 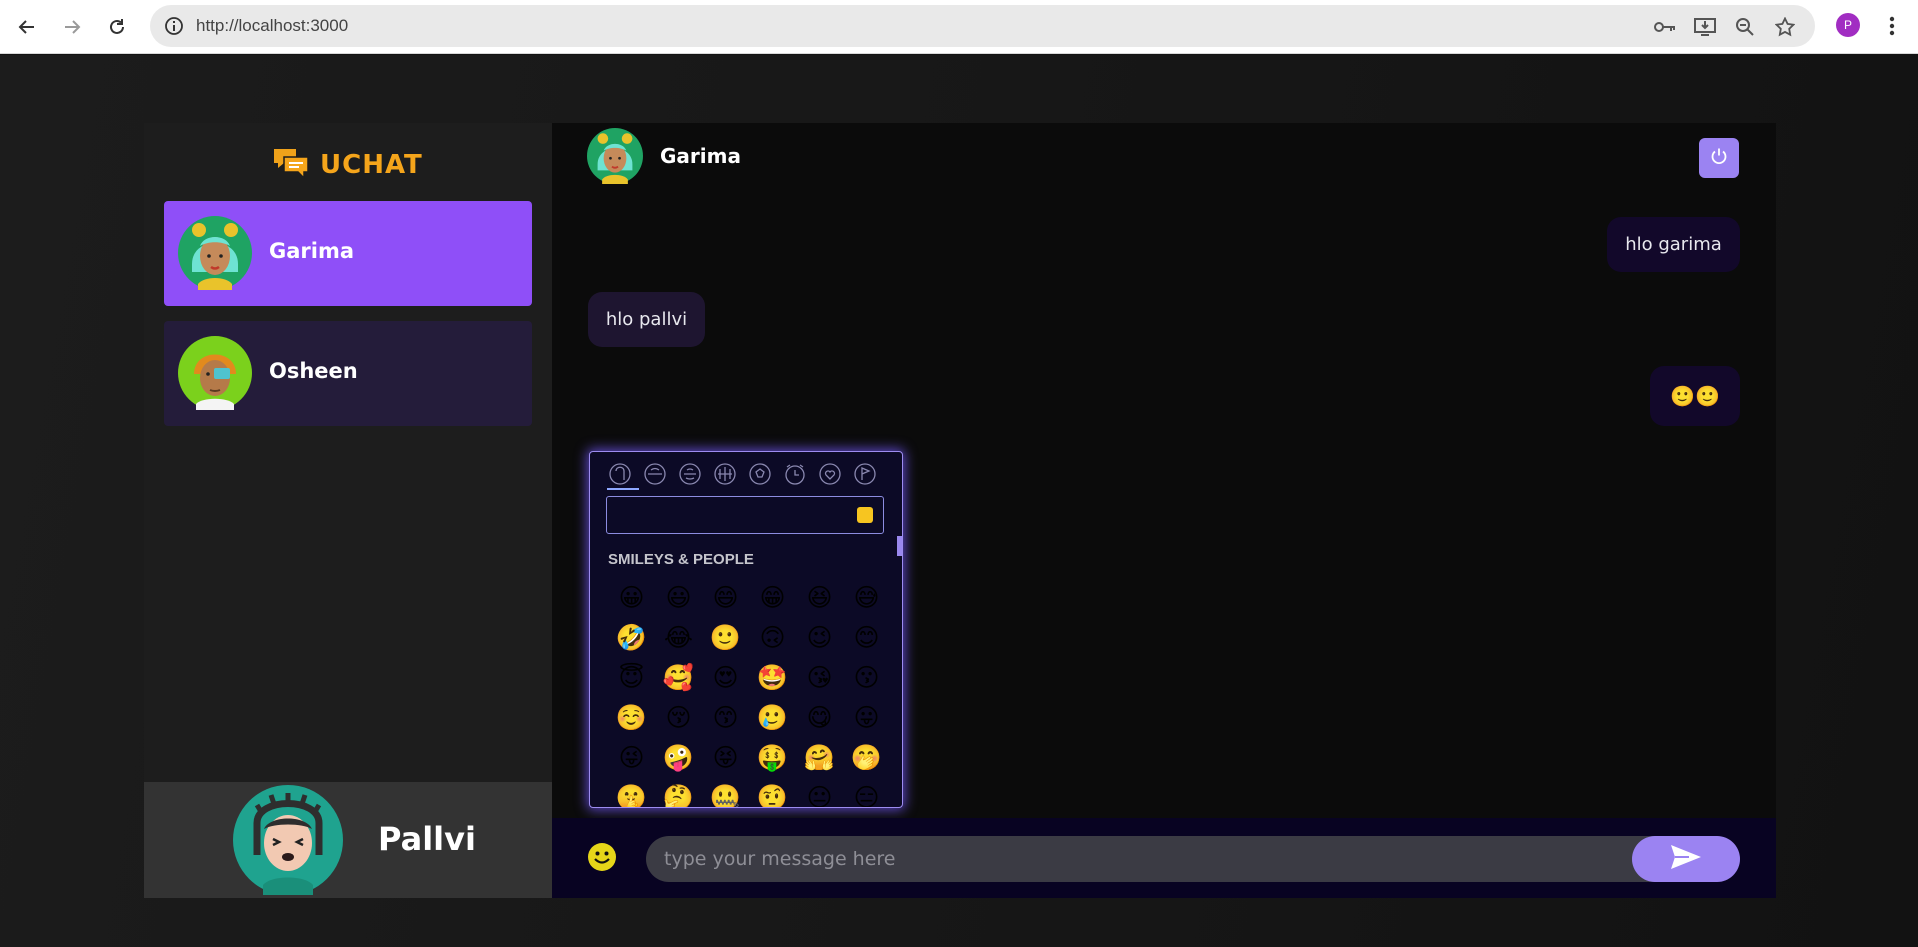 What do you see at coordinates (795, 474) in the screenshot?
I see `emoji-category-objects-icon` at bounding box center [795, 474].